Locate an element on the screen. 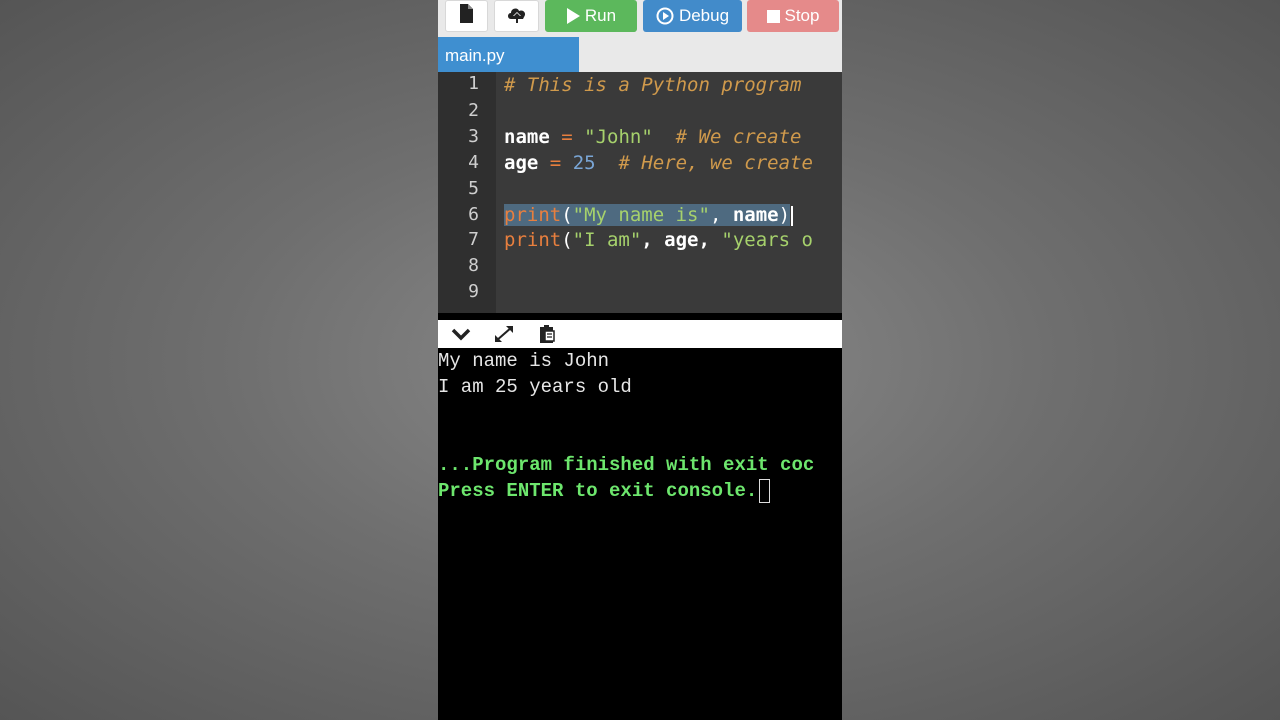 The height and width of the screenshot is (720, 1280). file-icon is located at coordinates (466, 16).